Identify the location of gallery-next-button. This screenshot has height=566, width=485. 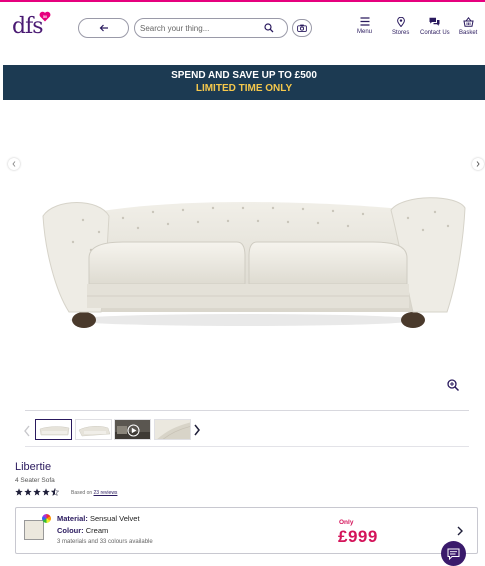
(478, 164).